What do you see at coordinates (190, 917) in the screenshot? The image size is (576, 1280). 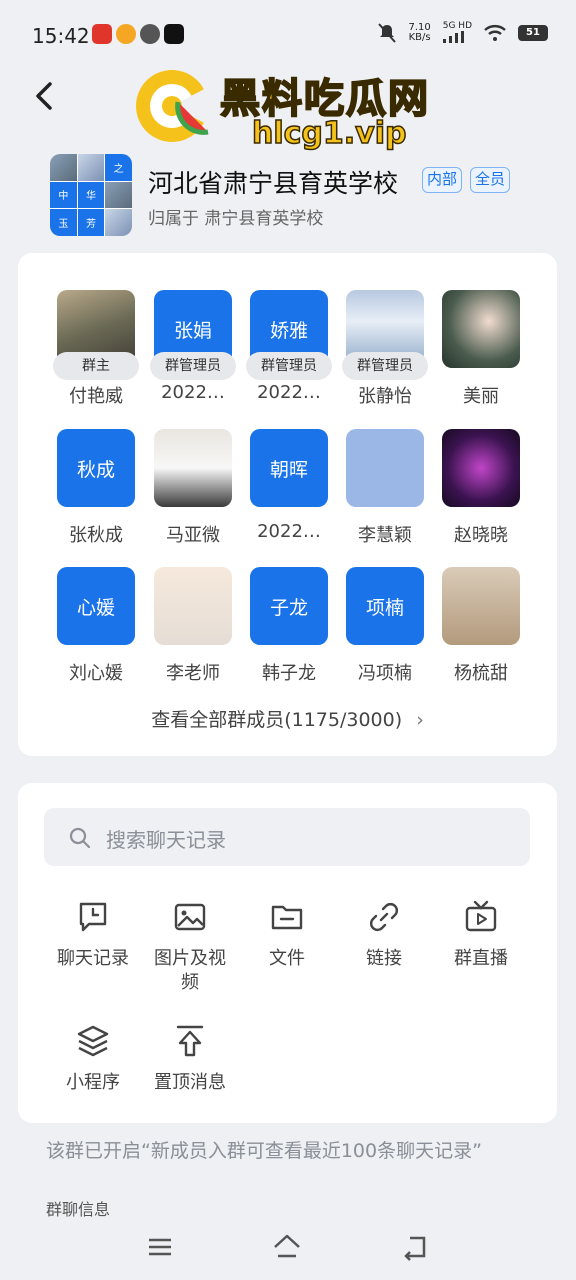 I see `image-icon` at bounding box center [190, 917].